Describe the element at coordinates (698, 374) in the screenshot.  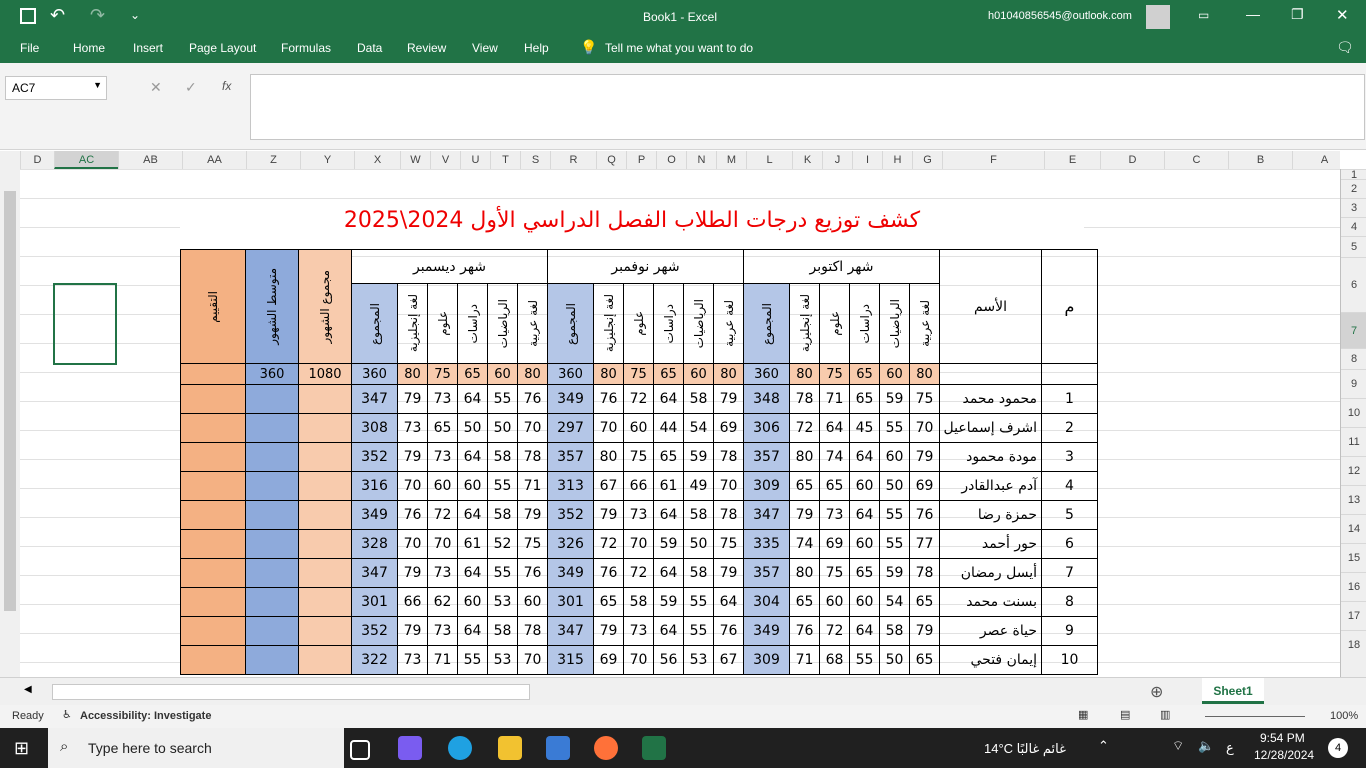
I see `max-score: 60` at that location.